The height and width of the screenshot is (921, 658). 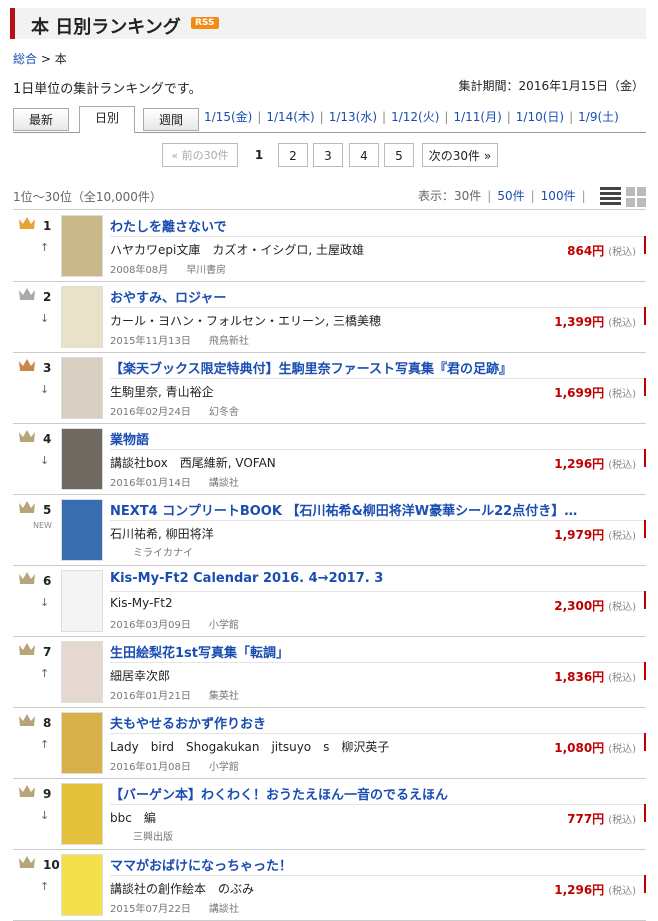 I want to click on breadcrumb-home-link: 総合, so click(x=25, y=59).